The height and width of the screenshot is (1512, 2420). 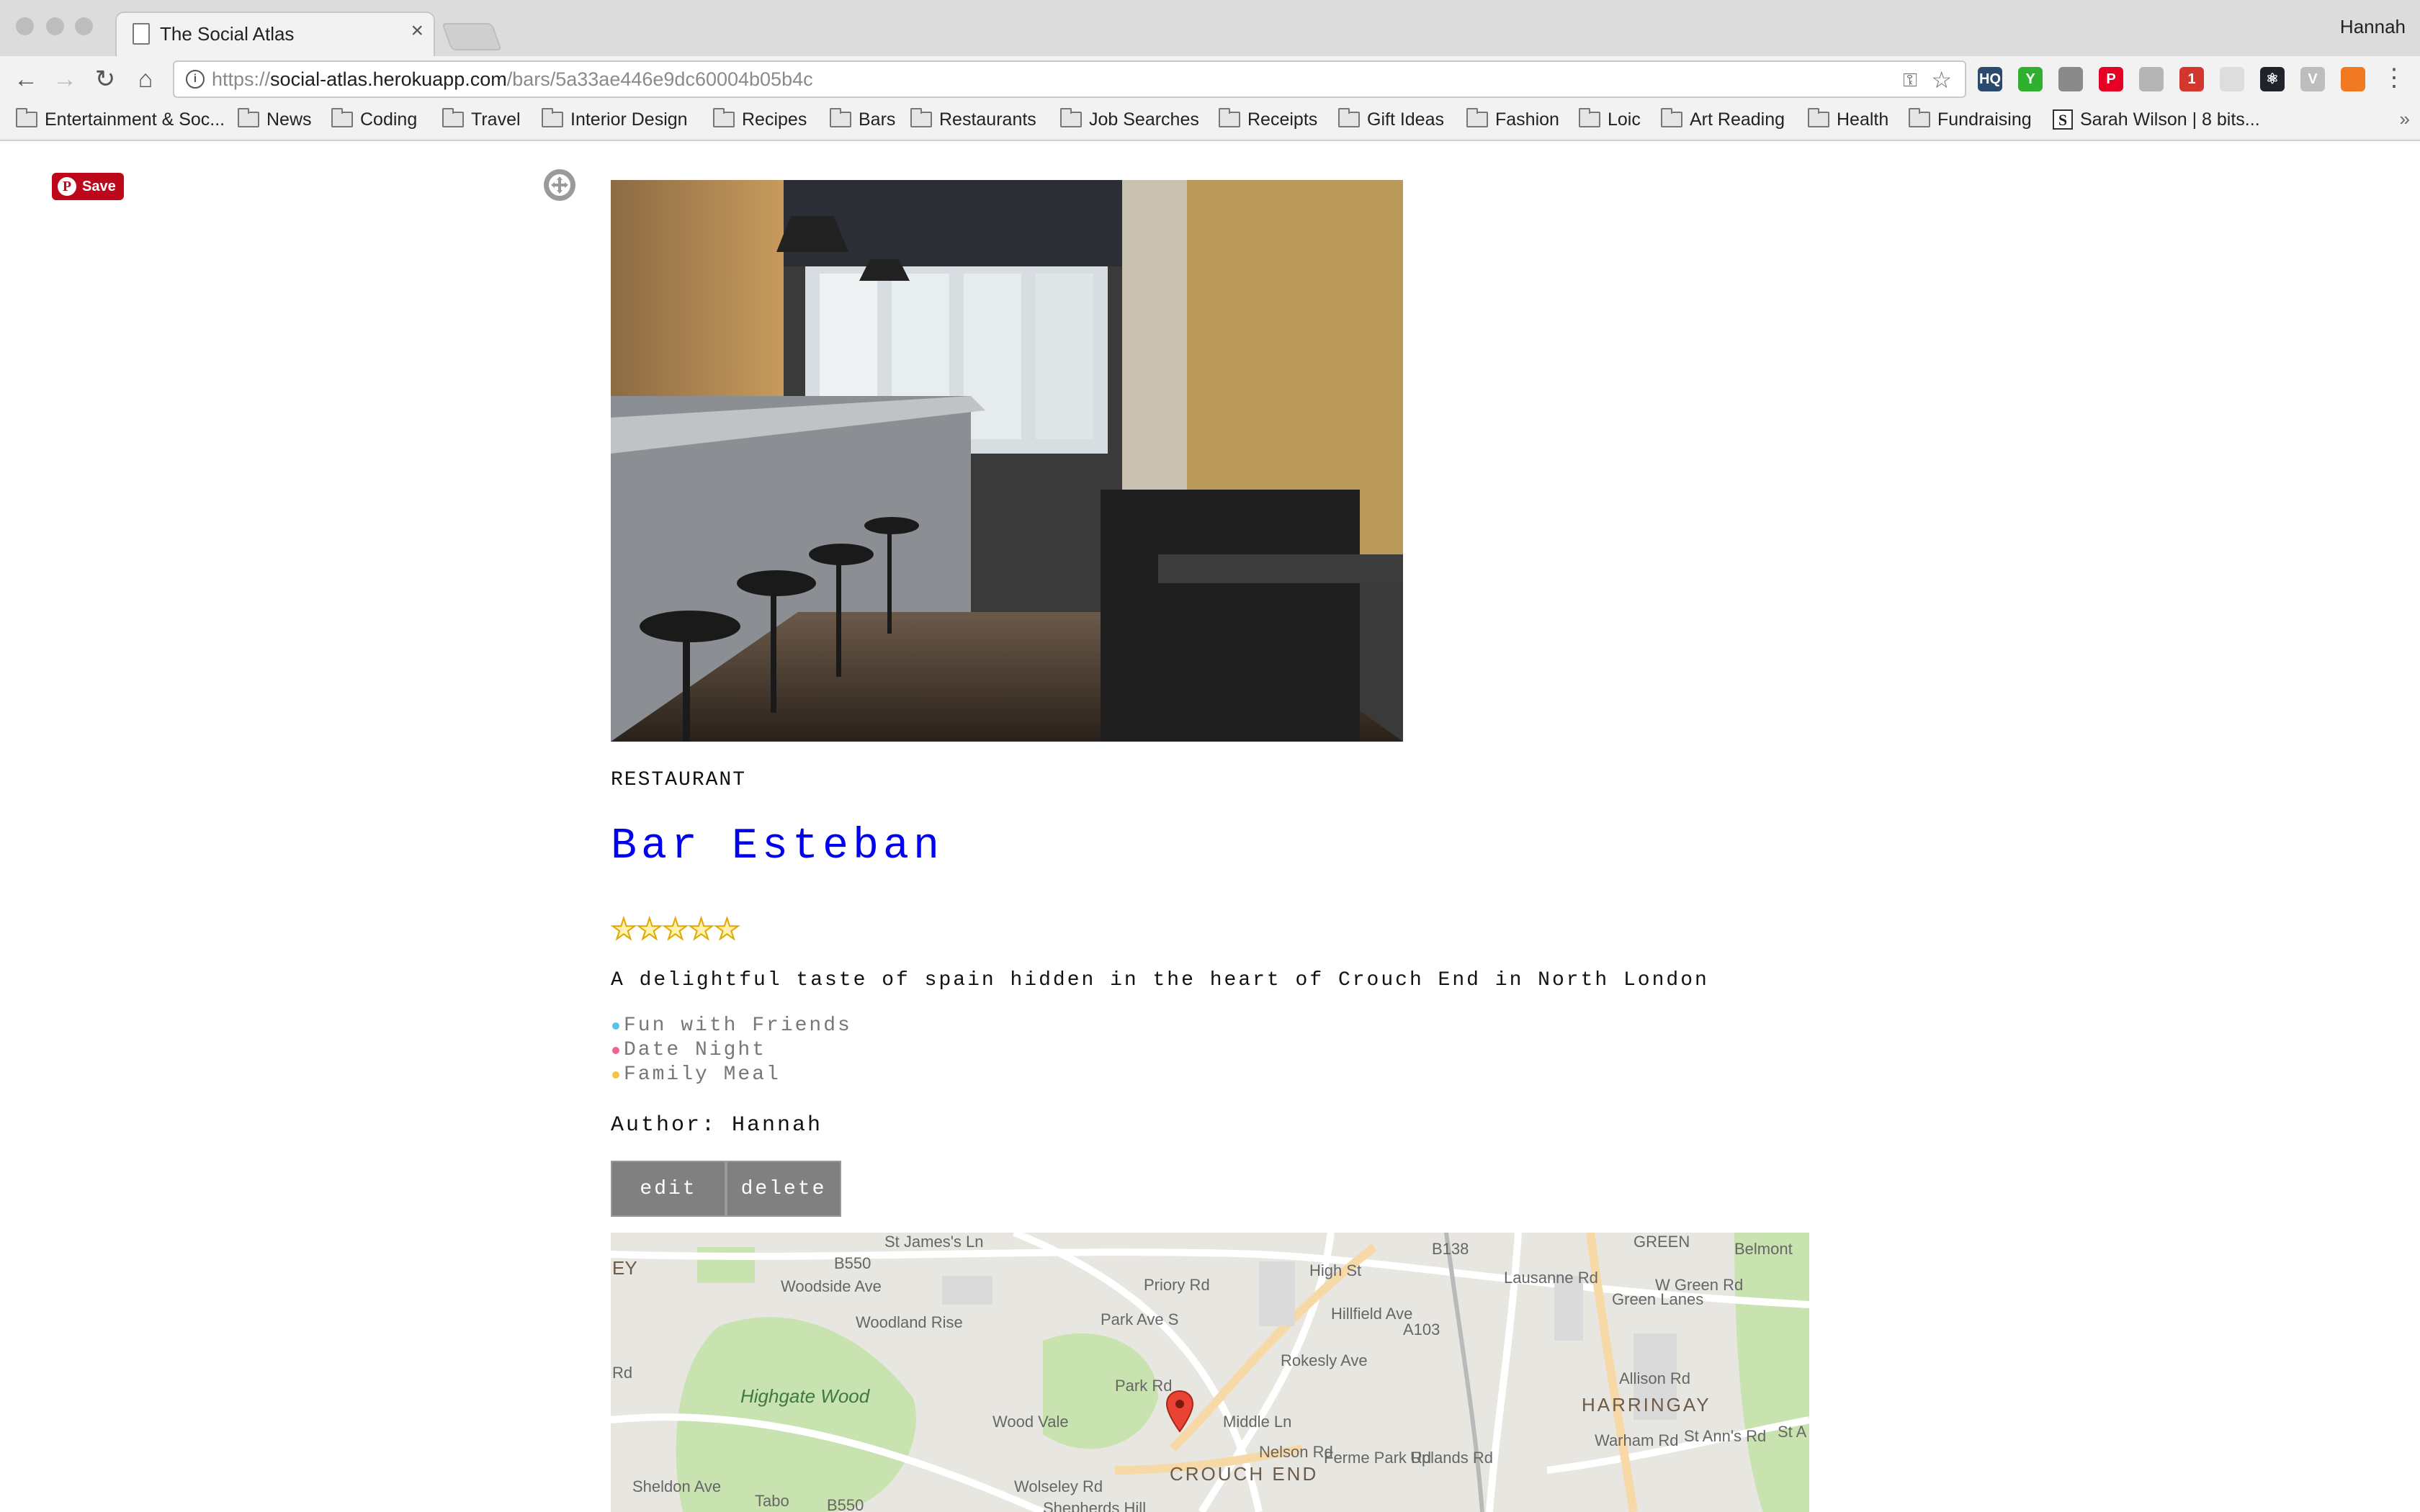 What do you see at coordinates (241, 79) in the screenshot?
I see `url-scheme: https://` at bounding box center [241, 79].